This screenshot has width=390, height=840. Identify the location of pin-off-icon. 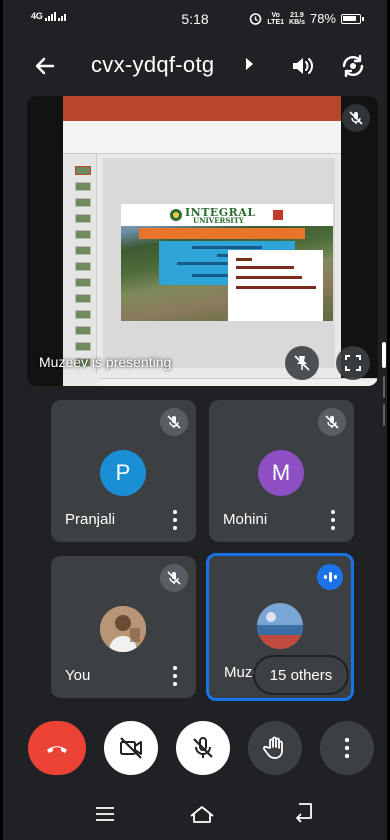
(302, 363).